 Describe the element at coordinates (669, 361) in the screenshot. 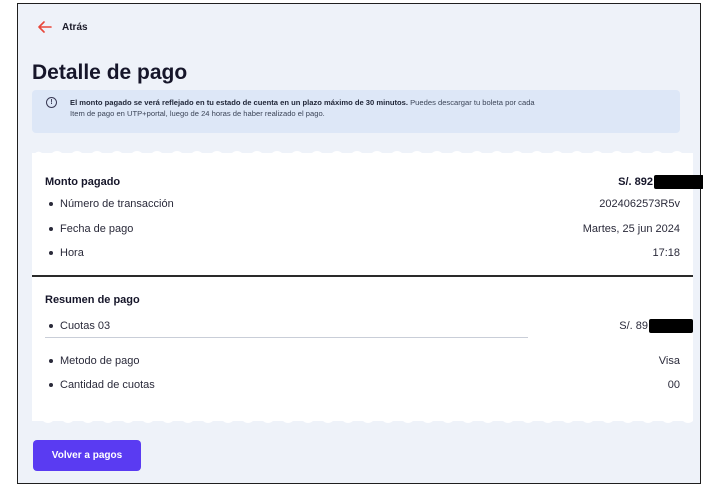

I see `method-value: Visa` at that location.